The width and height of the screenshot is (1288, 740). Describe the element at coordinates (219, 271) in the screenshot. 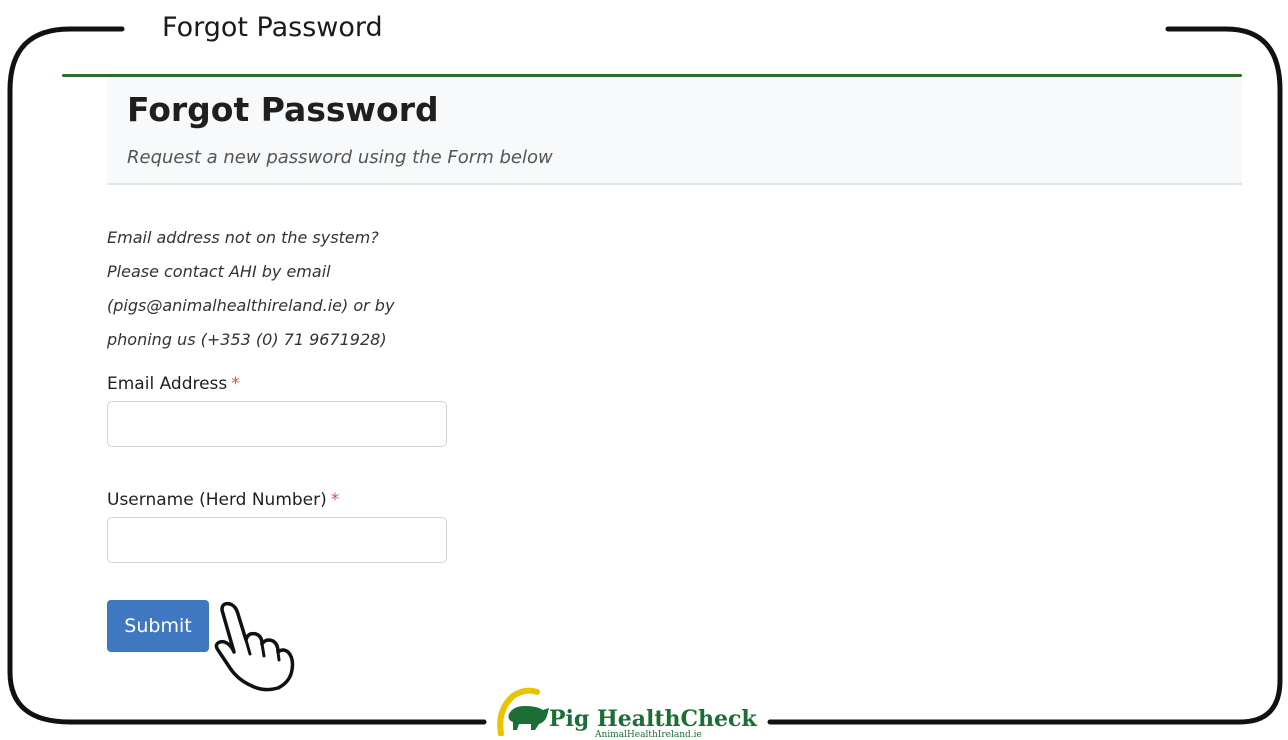

I see `note-line: Please contact AHI by email` at that location.